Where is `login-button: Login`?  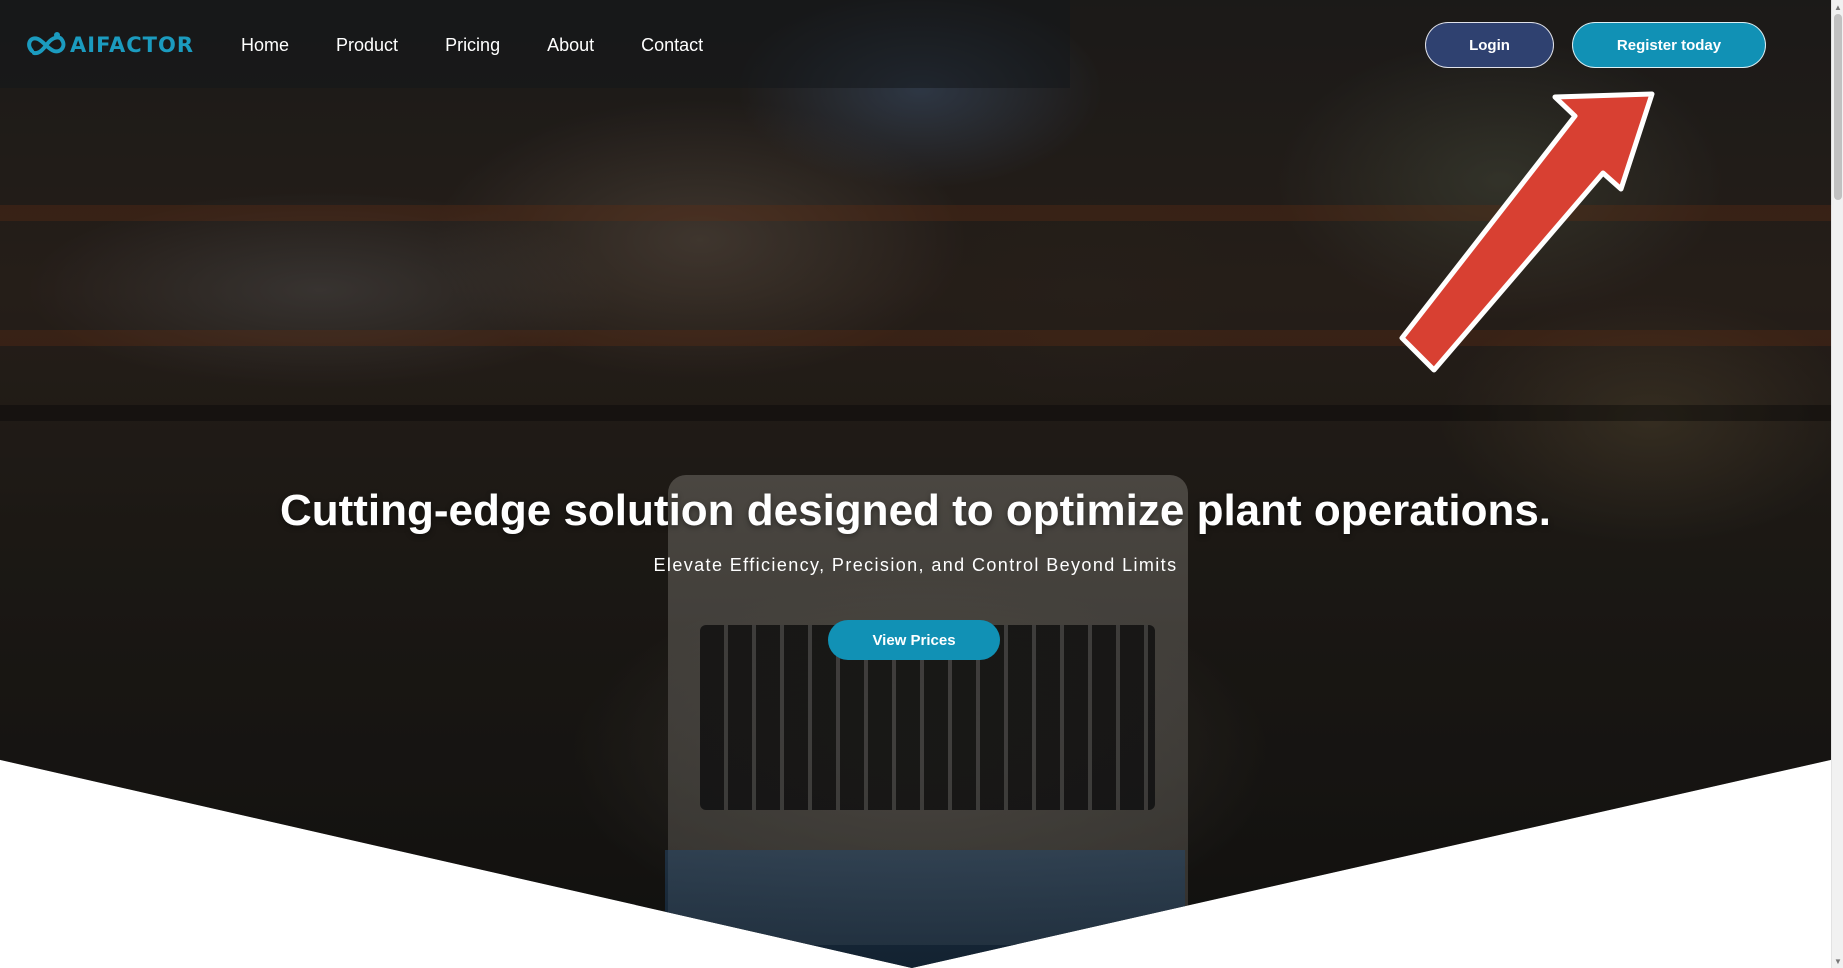
login-button: Login is located at coordinates (1489, 45).